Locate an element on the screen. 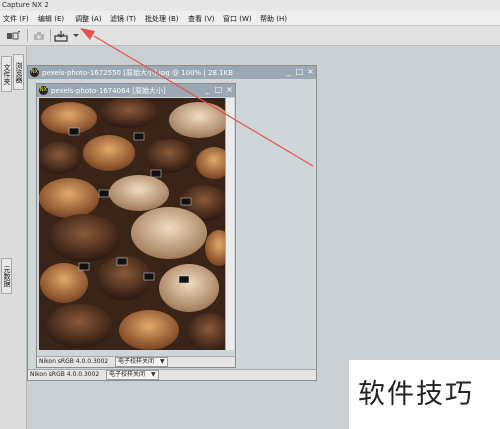 Image resolution: width=500 pixels, height=429 pixels. tab-folders: 文件夹 is located at coordinates (6, 74).